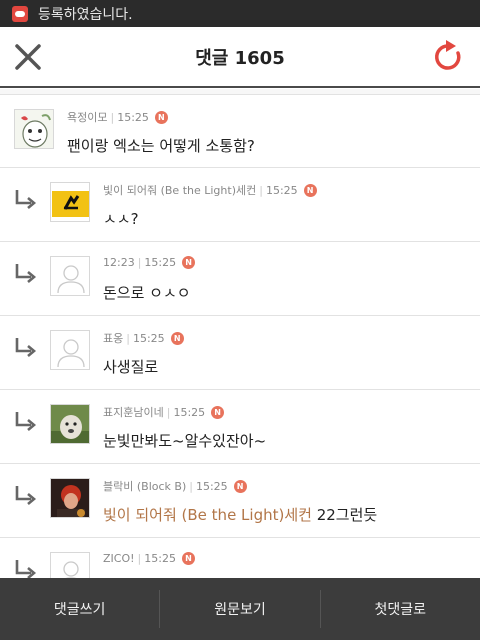 This screenshot has height=640, width=480. I want to click on page-title: 댓글 1605, so click(240, 58).